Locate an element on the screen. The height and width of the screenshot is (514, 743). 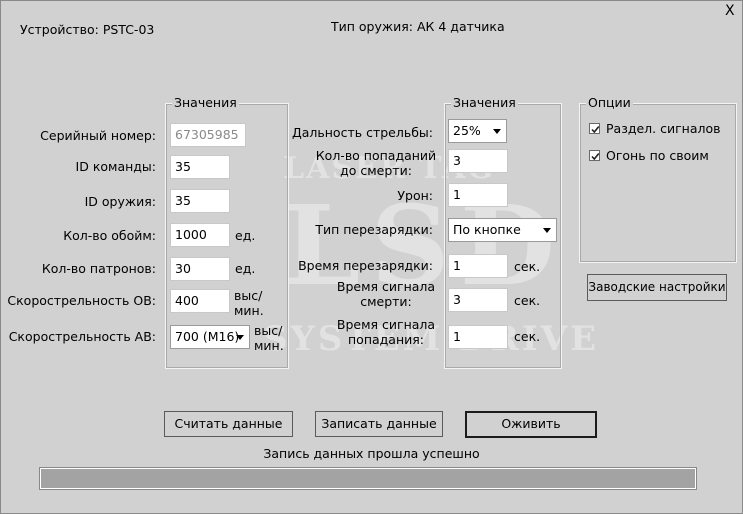
death-signal-label-1: Время сигнала is located at coordinates (386, 286).